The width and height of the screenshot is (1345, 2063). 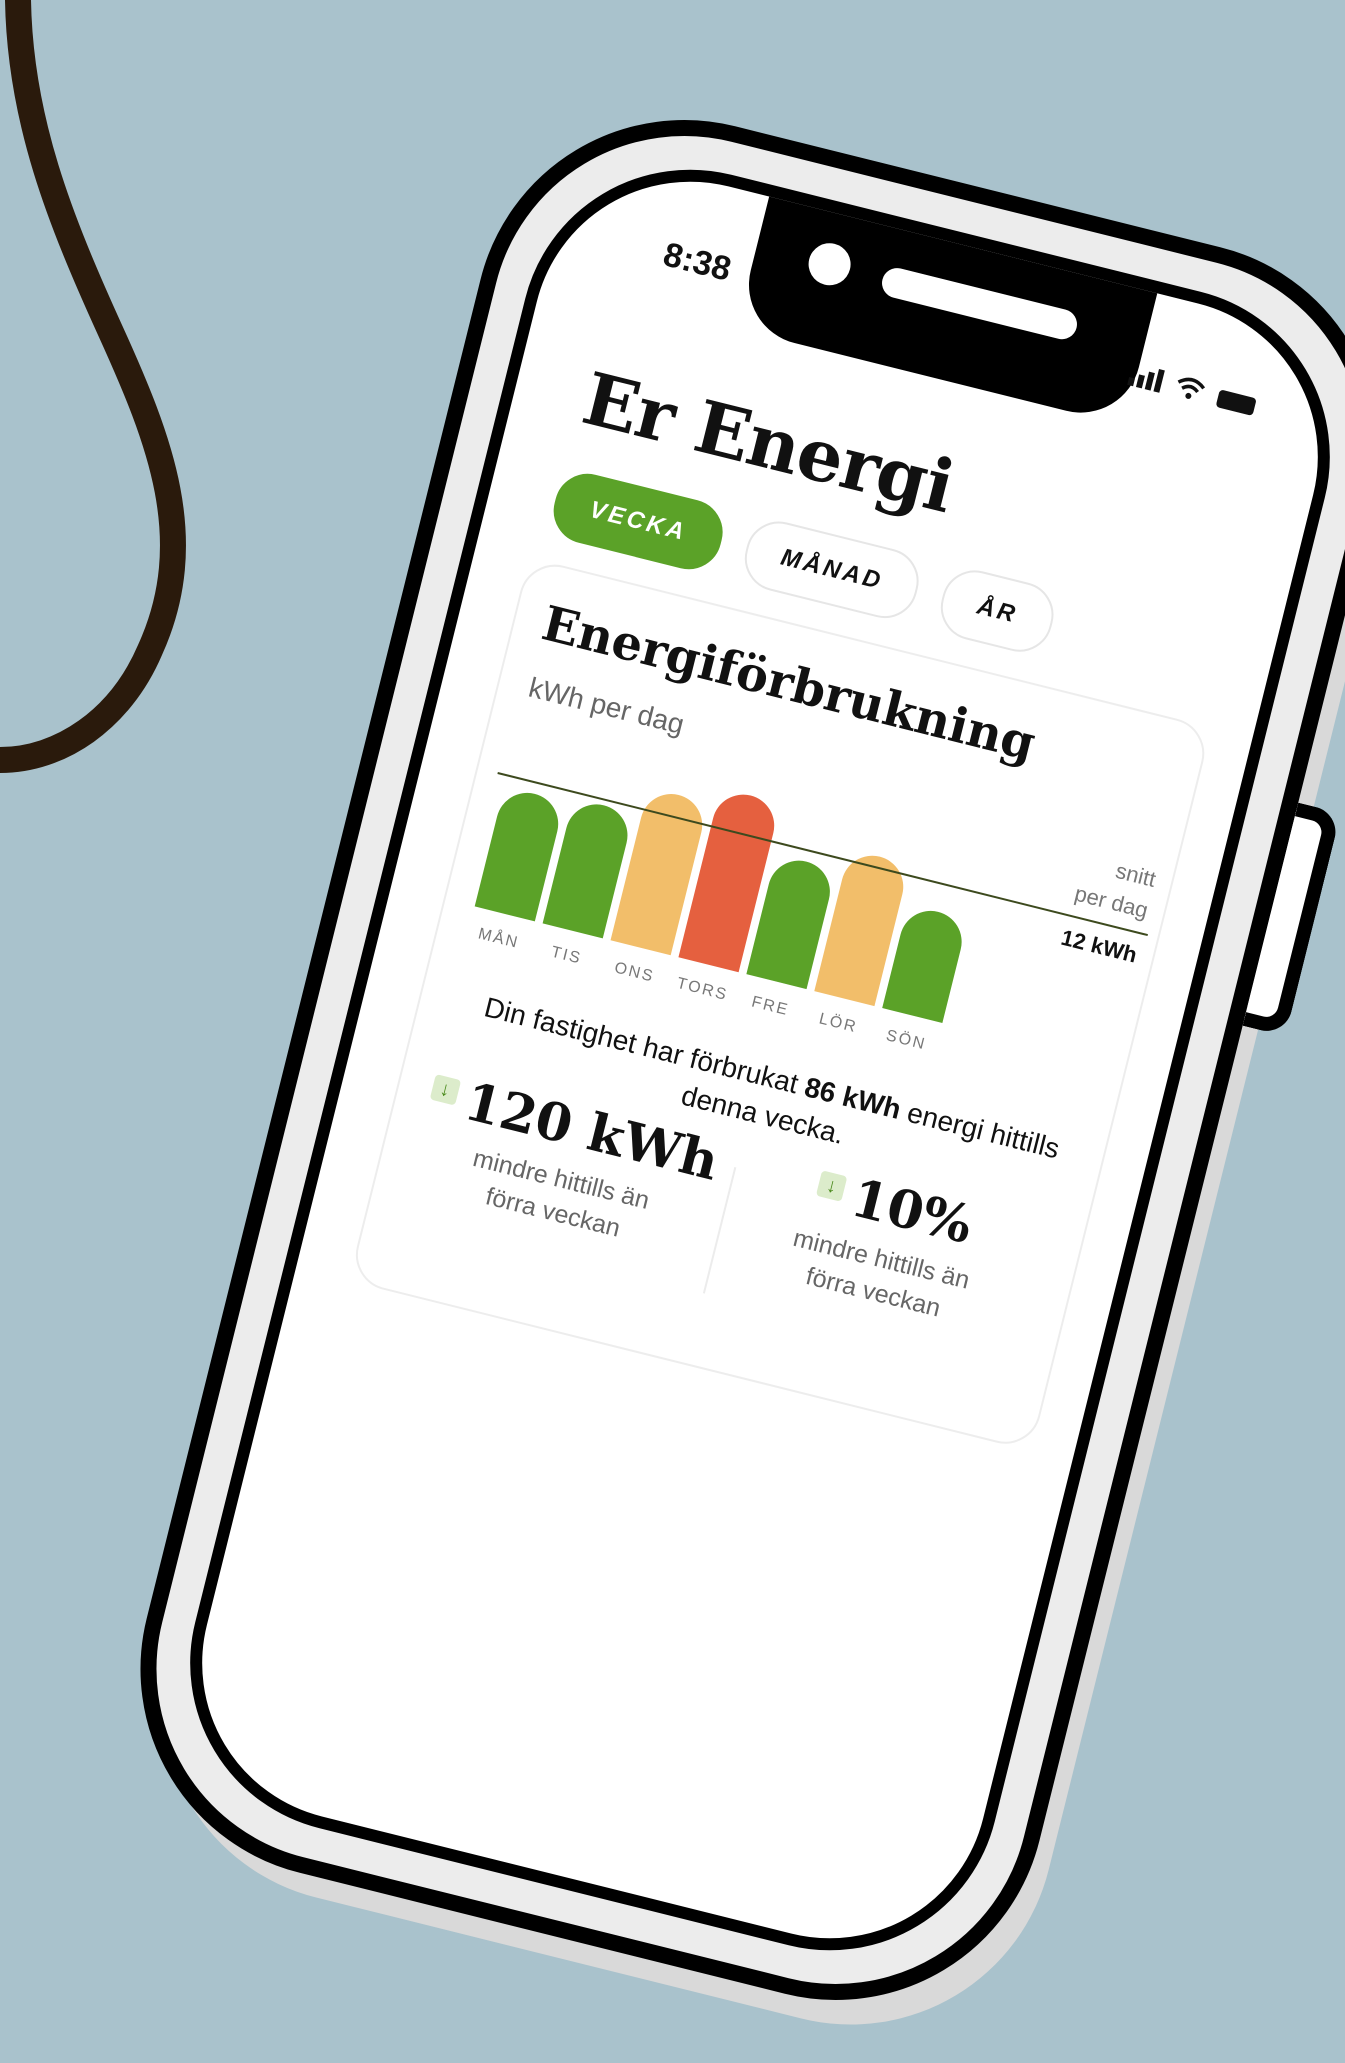 I want to click on chart-tick-label: MÅN, so click(x=498, y=937).